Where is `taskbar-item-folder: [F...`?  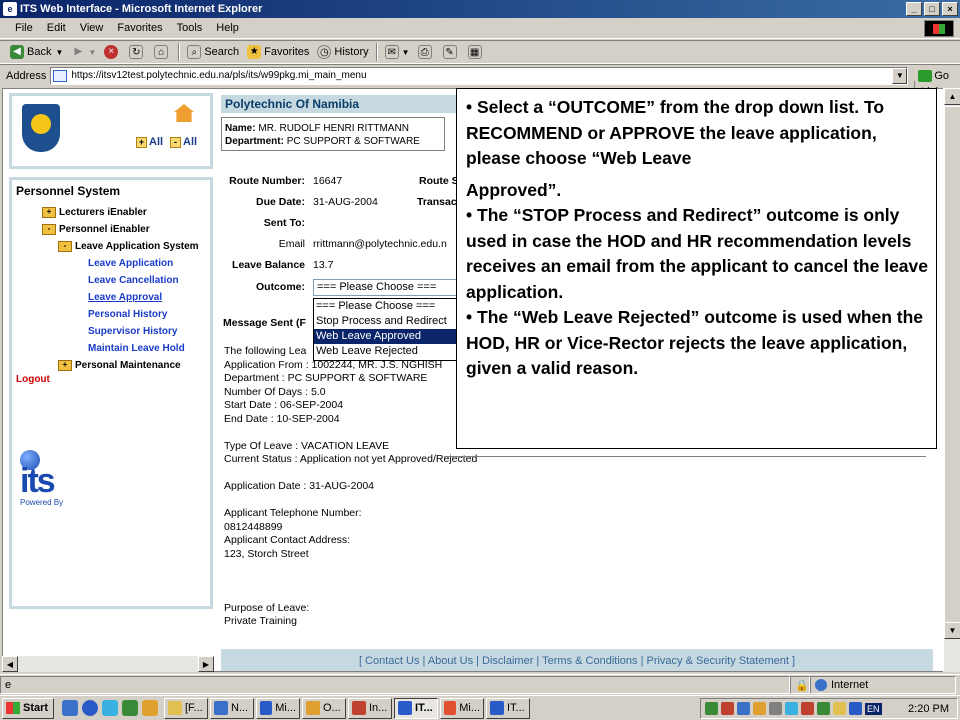
taskbar-item-folder: [F... is located at coordinates (186, 708).